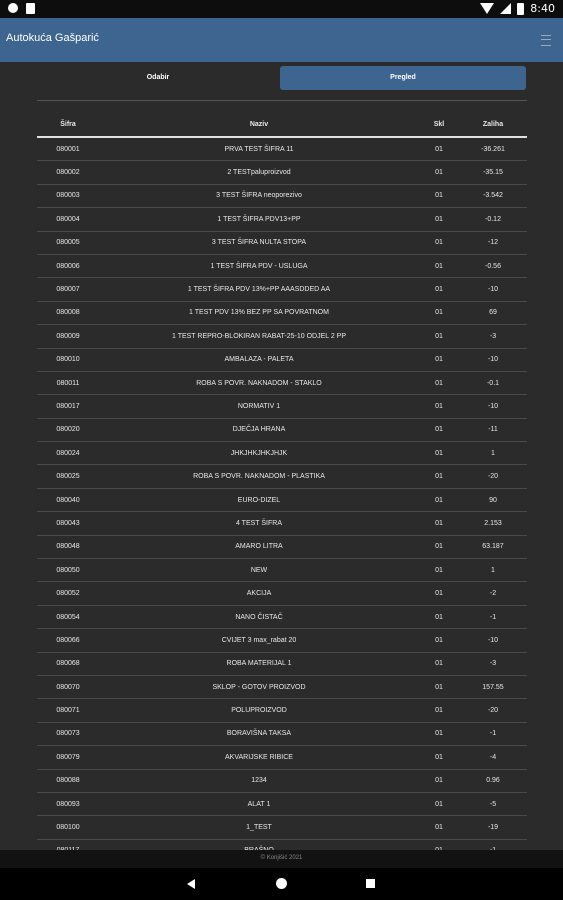  I want to click on column-header-sifra: Šifra, so click(68, 125).